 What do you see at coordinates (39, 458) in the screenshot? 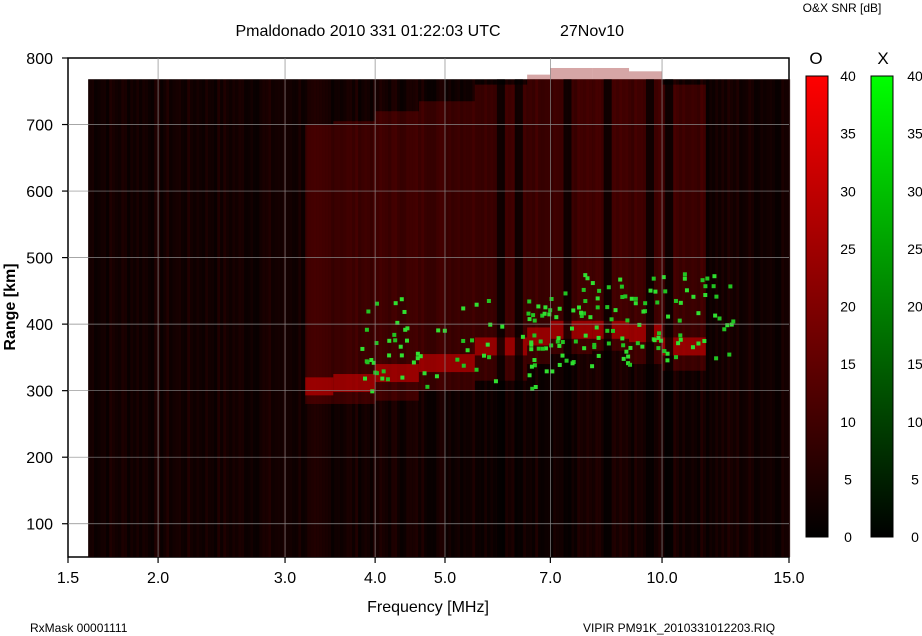
I see `y-tick-label: 200` at bounding box center [39, 458].